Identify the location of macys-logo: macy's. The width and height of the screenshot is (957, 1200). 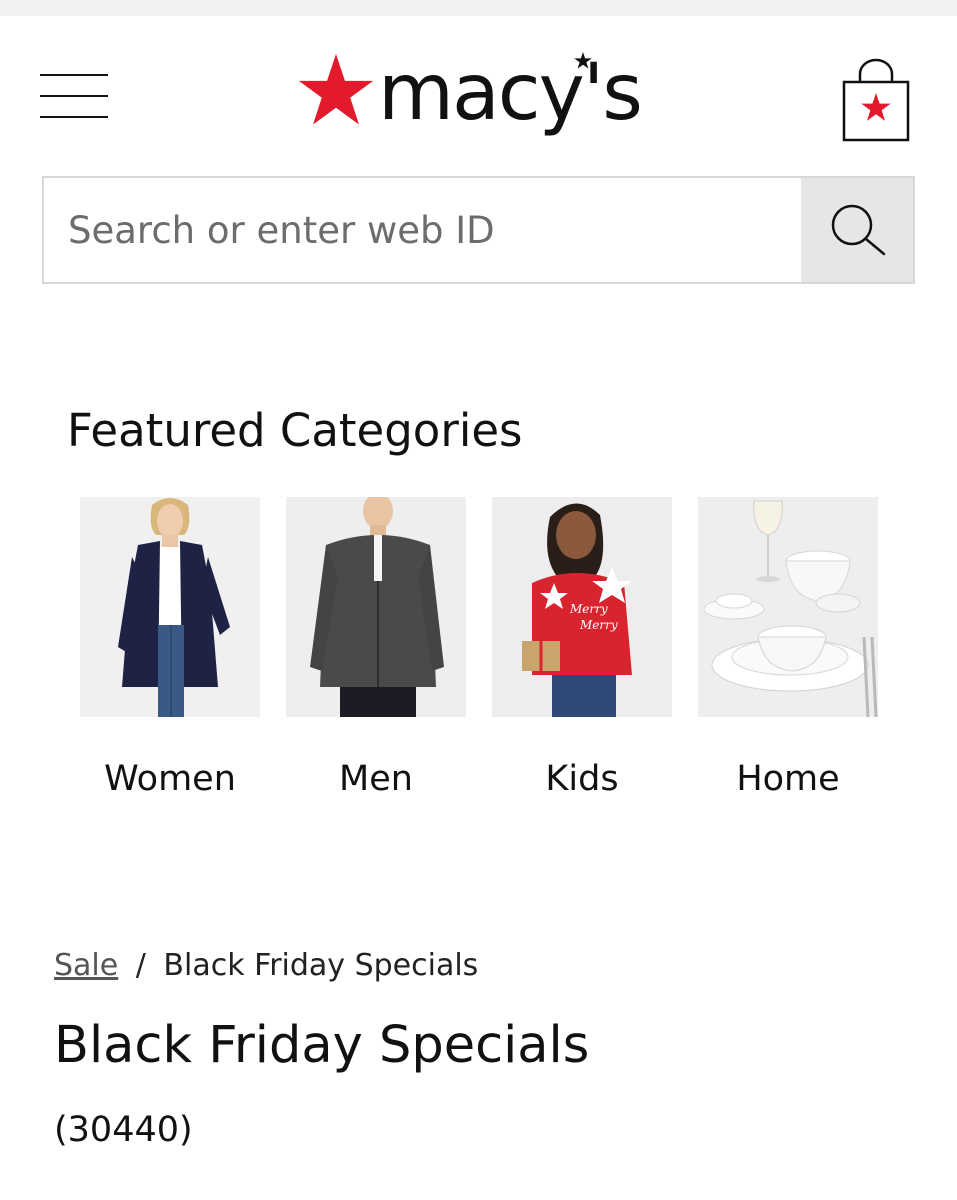
(470, 98).